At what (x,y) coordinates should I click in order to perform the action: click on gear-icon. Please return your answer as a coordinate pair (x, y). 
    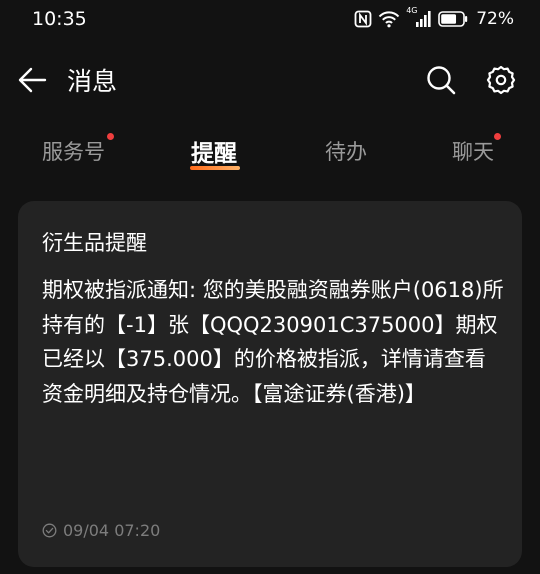
    Looking at the image, I should click on (501, 80).